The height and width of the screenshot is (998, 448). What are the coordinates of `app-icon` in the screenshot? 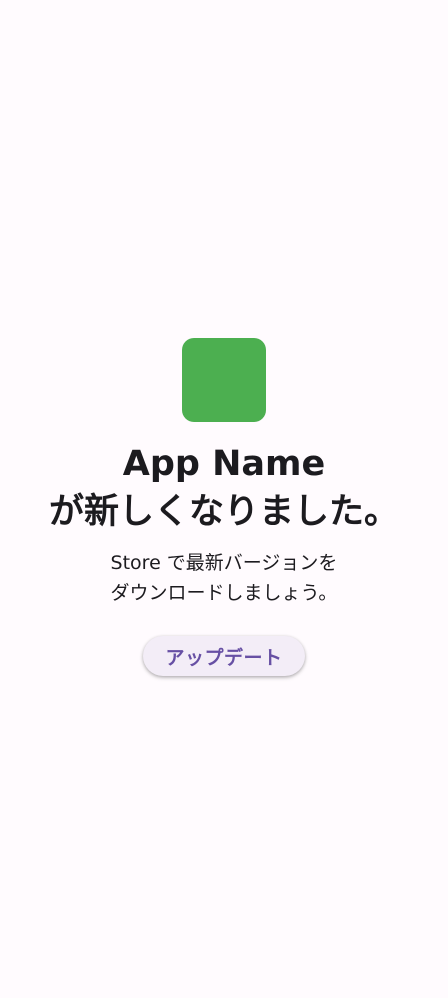 It's located at (224, 380).